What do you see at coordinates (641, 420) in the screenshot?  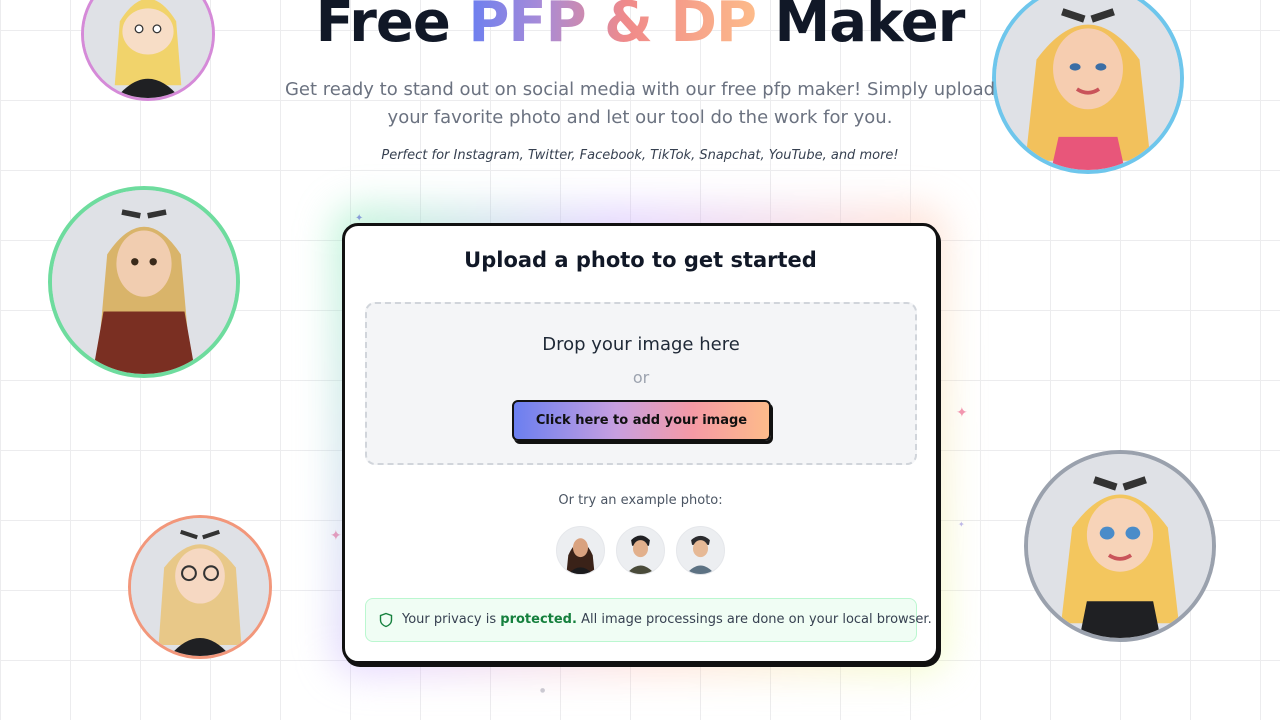 I see `add-image-button: Click here to add your image` at bounding box center [641, 420].